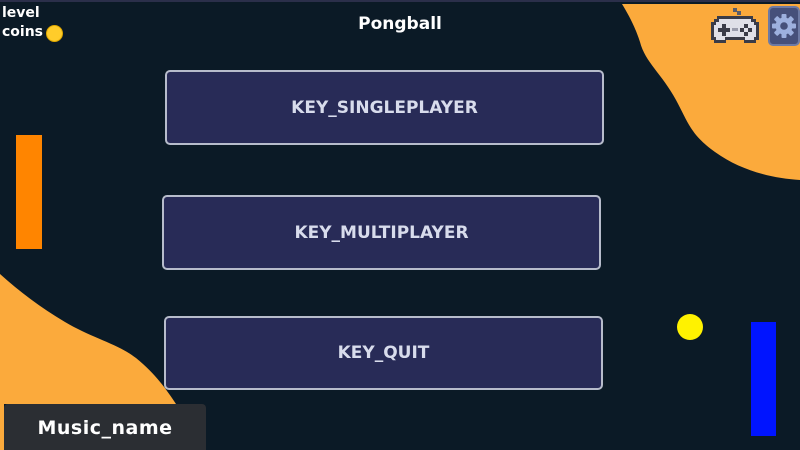  What do you see at coordinates (29, 192) in the screenshot?
I see `left-paddle` at bounding box center [29, 192].